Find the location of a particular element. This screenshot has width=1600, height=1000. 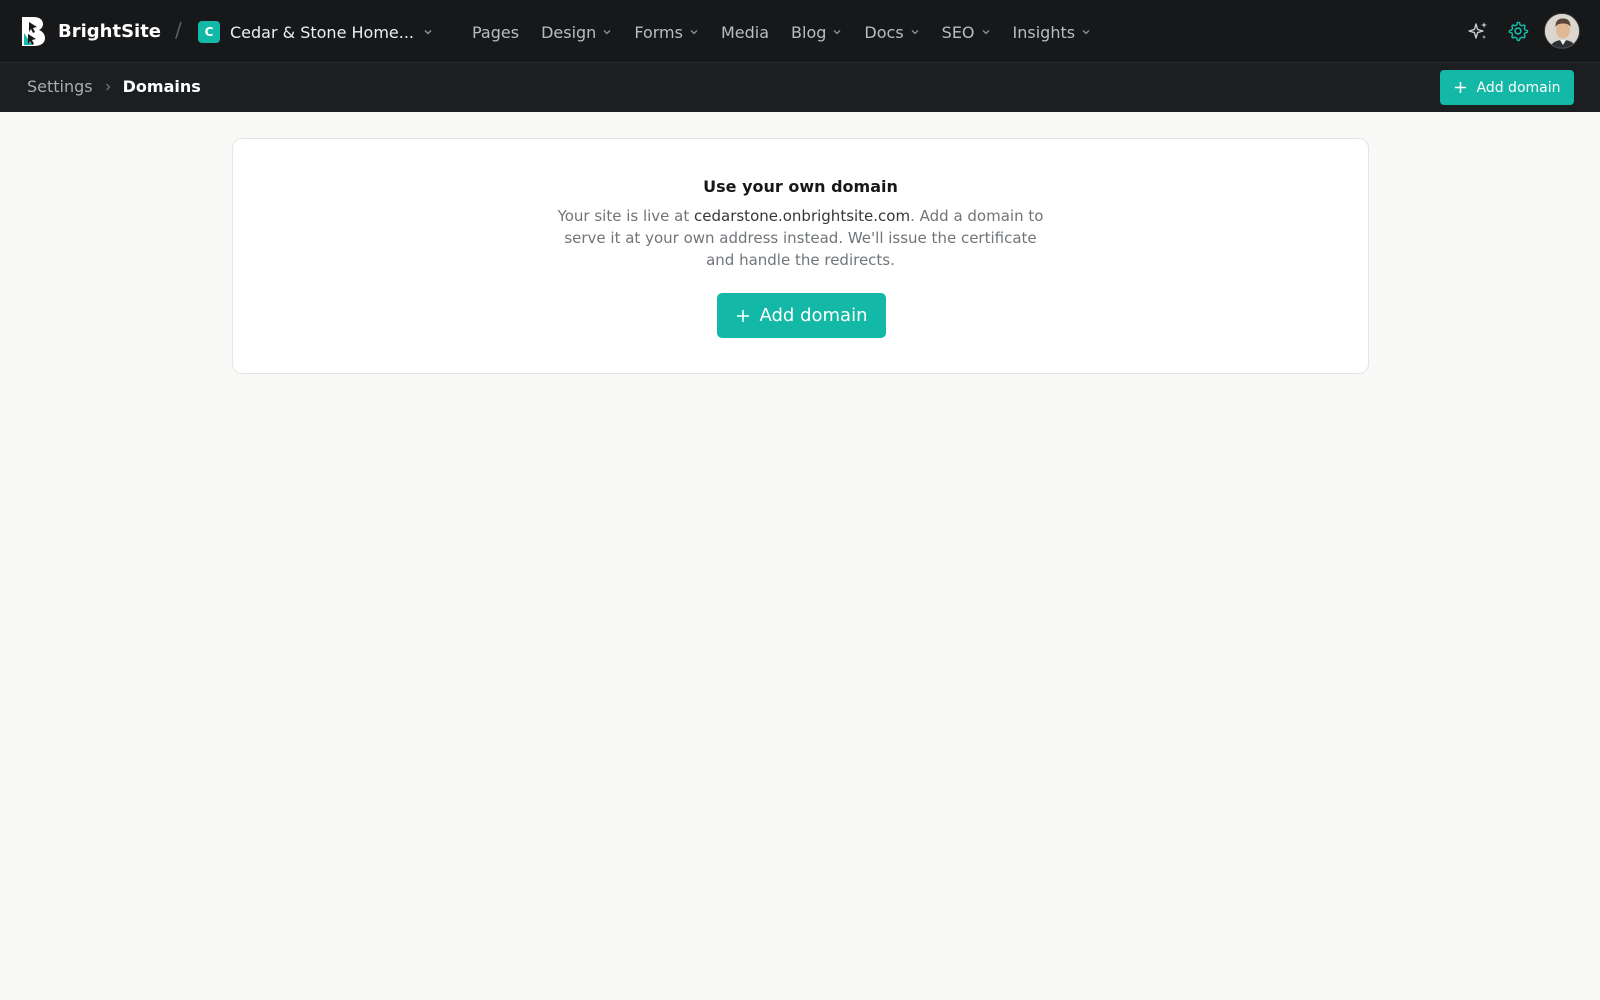

sparkles-icon is located at coordinates (1477, 30).